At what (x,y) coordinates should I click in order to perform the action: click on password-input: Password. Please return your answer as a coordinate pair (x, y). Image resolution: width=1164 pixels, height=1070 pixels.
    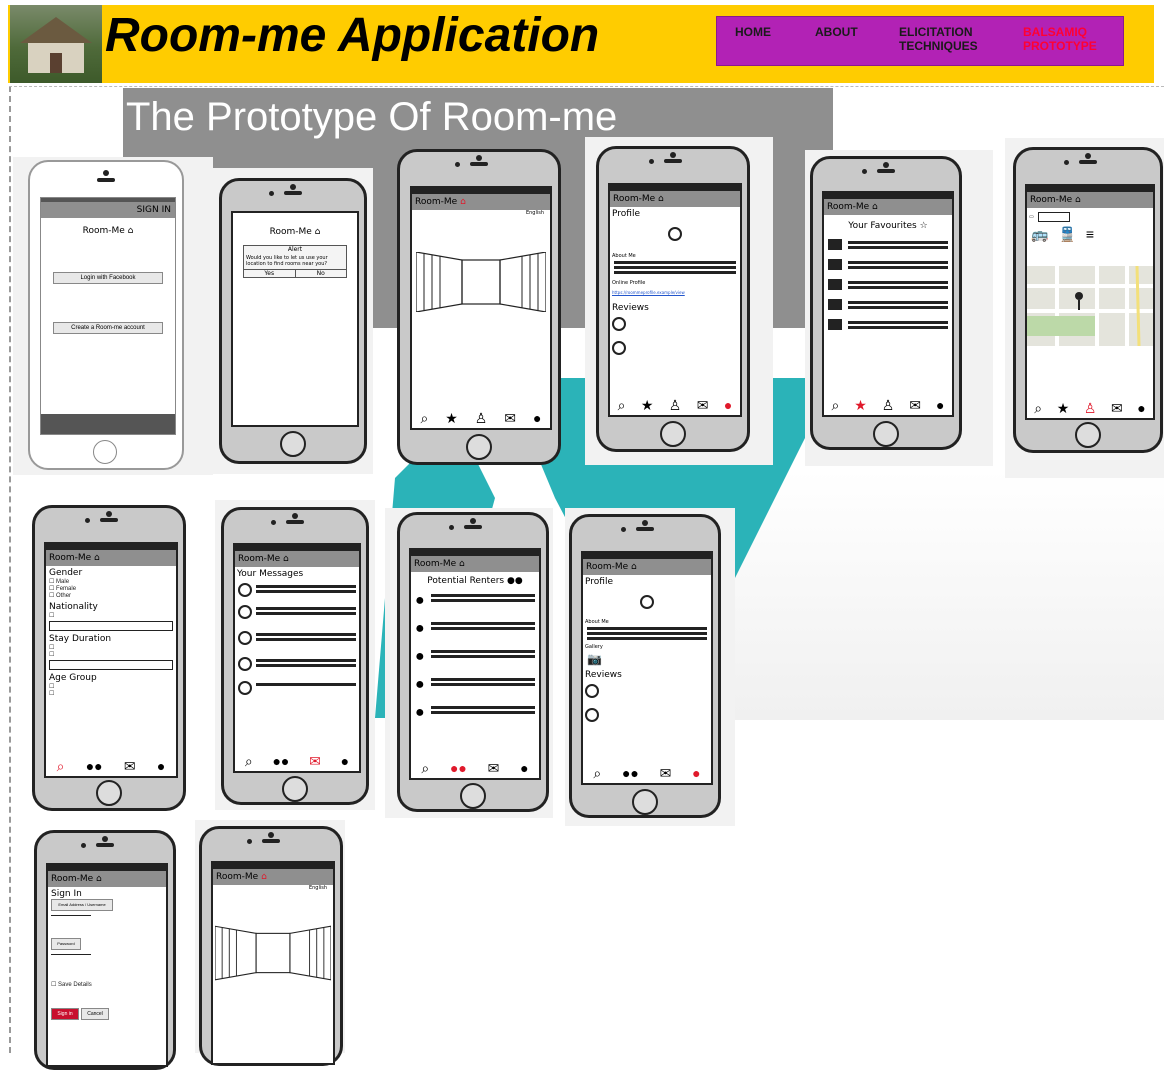
    Looking at the image, I should click on (66, 944).